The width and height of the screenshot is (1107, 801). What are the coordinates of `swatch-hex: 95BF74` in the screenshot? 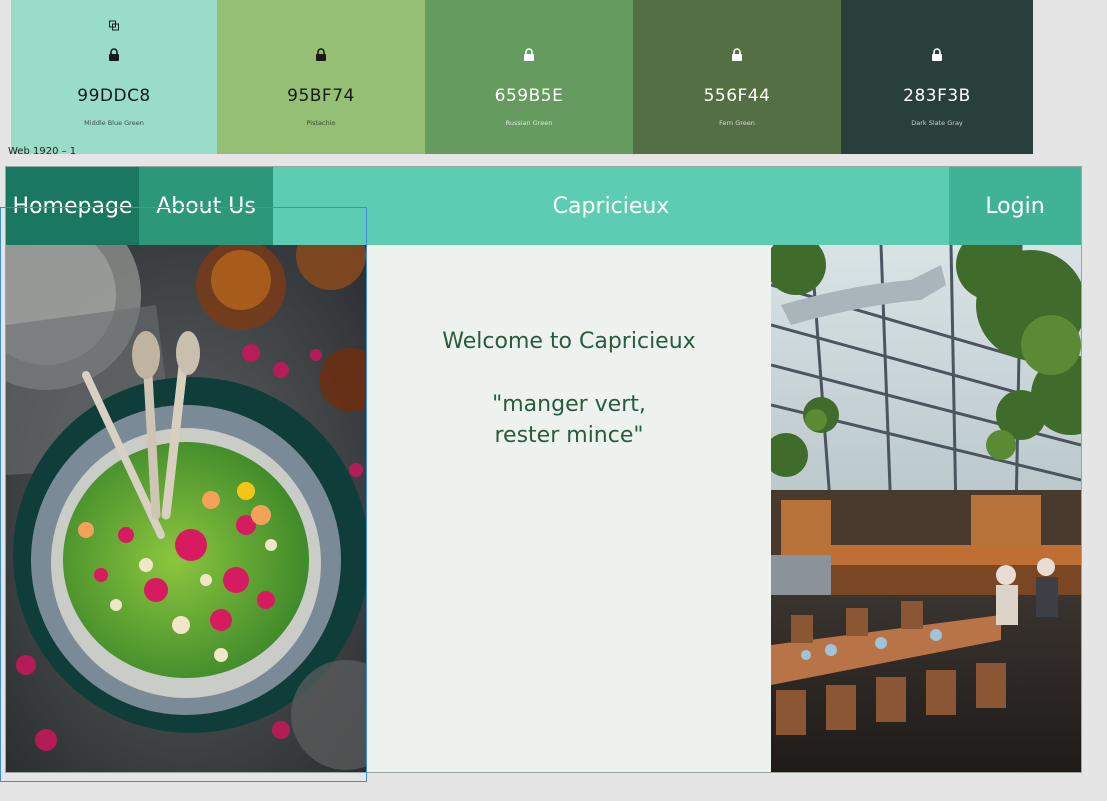 It's located at (321, 96).